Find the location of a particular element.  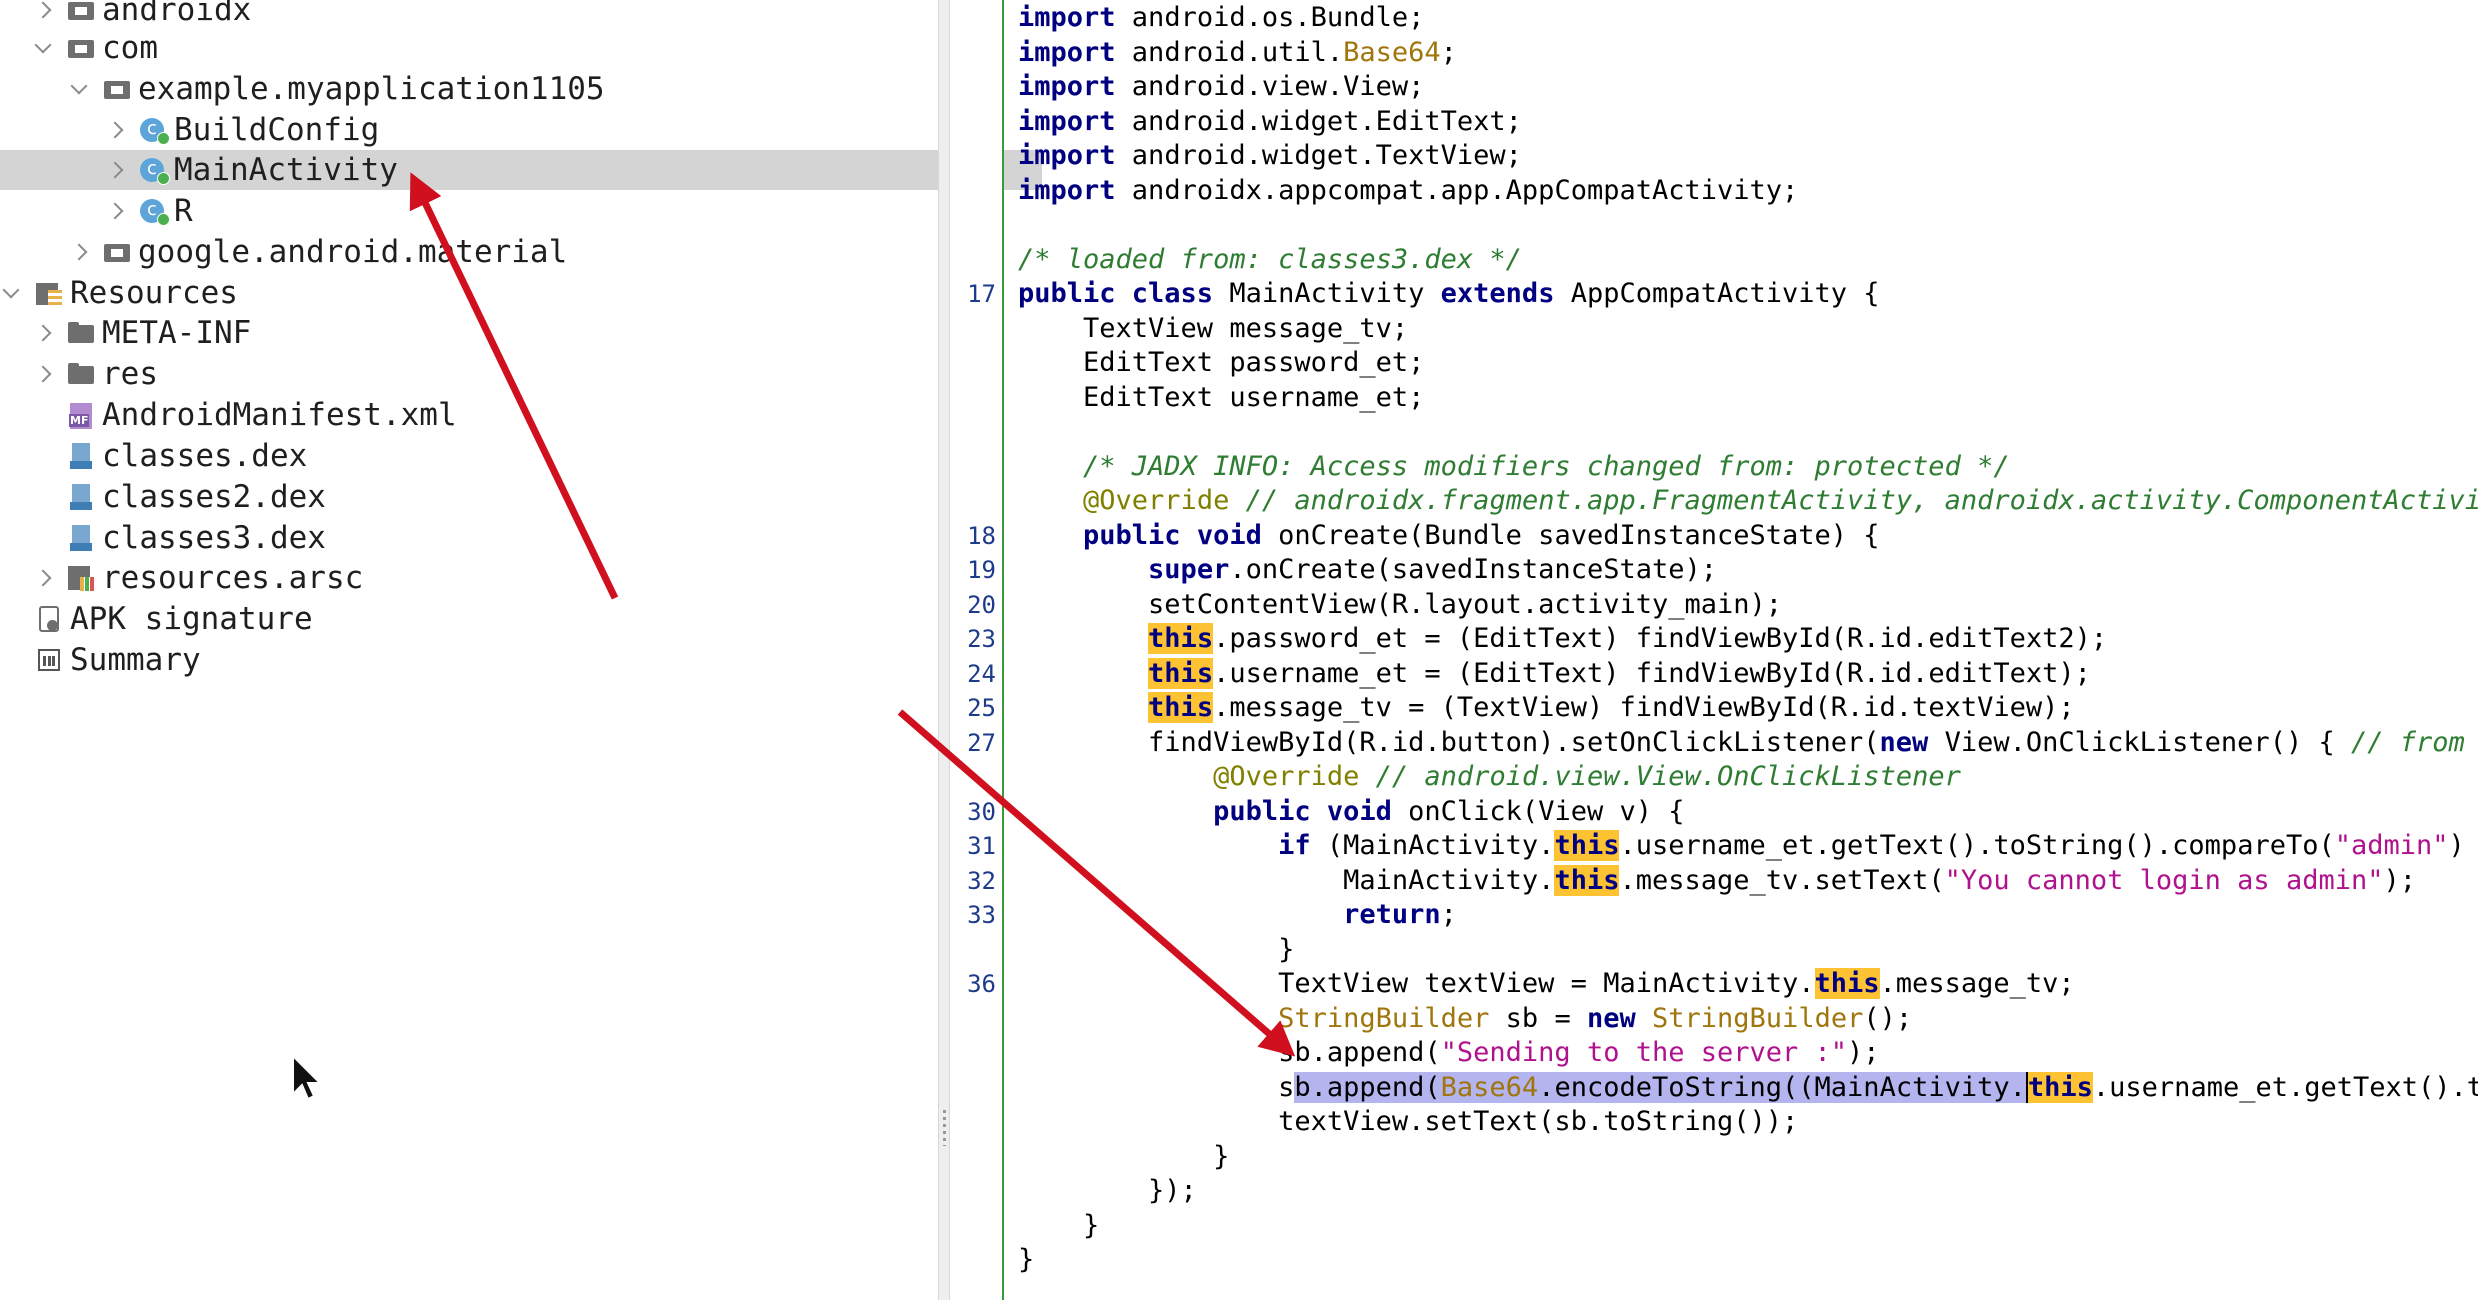

code-token: @Override is located at coordinates (1156, 500).